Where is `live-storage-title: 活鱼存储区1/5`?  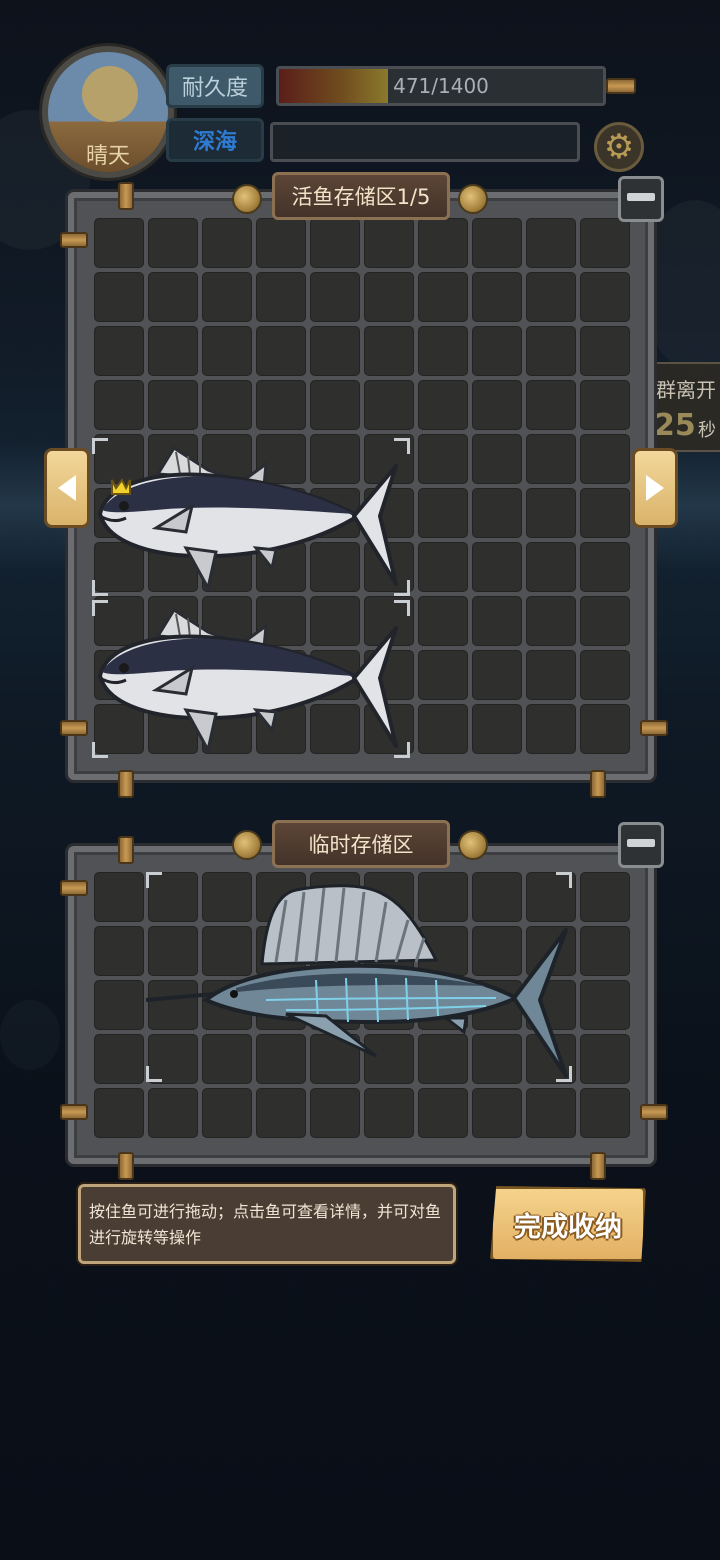 live-storage-title: 活鱼存储区1/5 is located at coordinates (361, 196).